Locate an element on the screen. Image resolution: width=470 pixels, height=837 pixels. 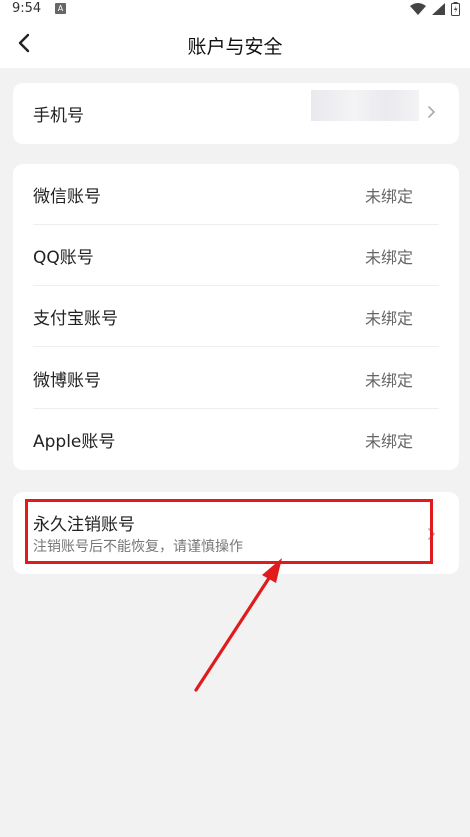
chevron-right-icon is located at coordinates (432, 112).